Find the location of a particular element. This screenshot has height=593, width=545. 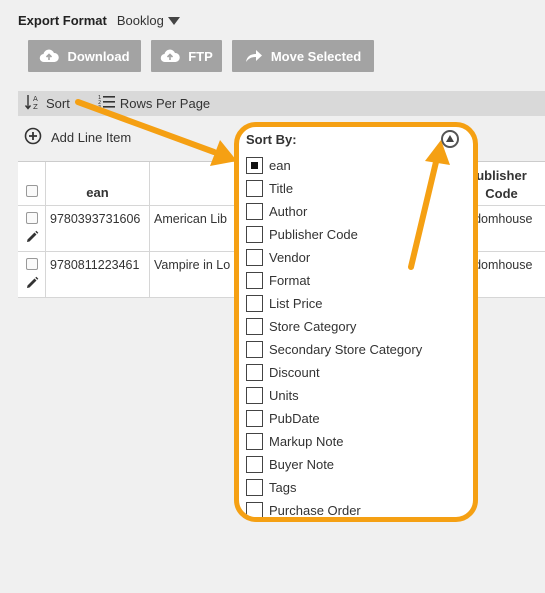

plus-circle-icon is located at coordinates (33, 137).